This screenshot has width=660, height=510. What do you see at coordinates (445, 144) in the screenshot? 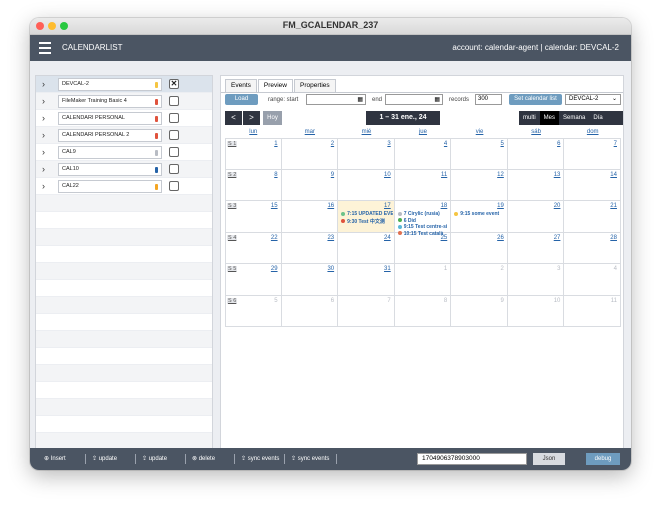
I see `day-number: 4` at bounding box center [445, 144].